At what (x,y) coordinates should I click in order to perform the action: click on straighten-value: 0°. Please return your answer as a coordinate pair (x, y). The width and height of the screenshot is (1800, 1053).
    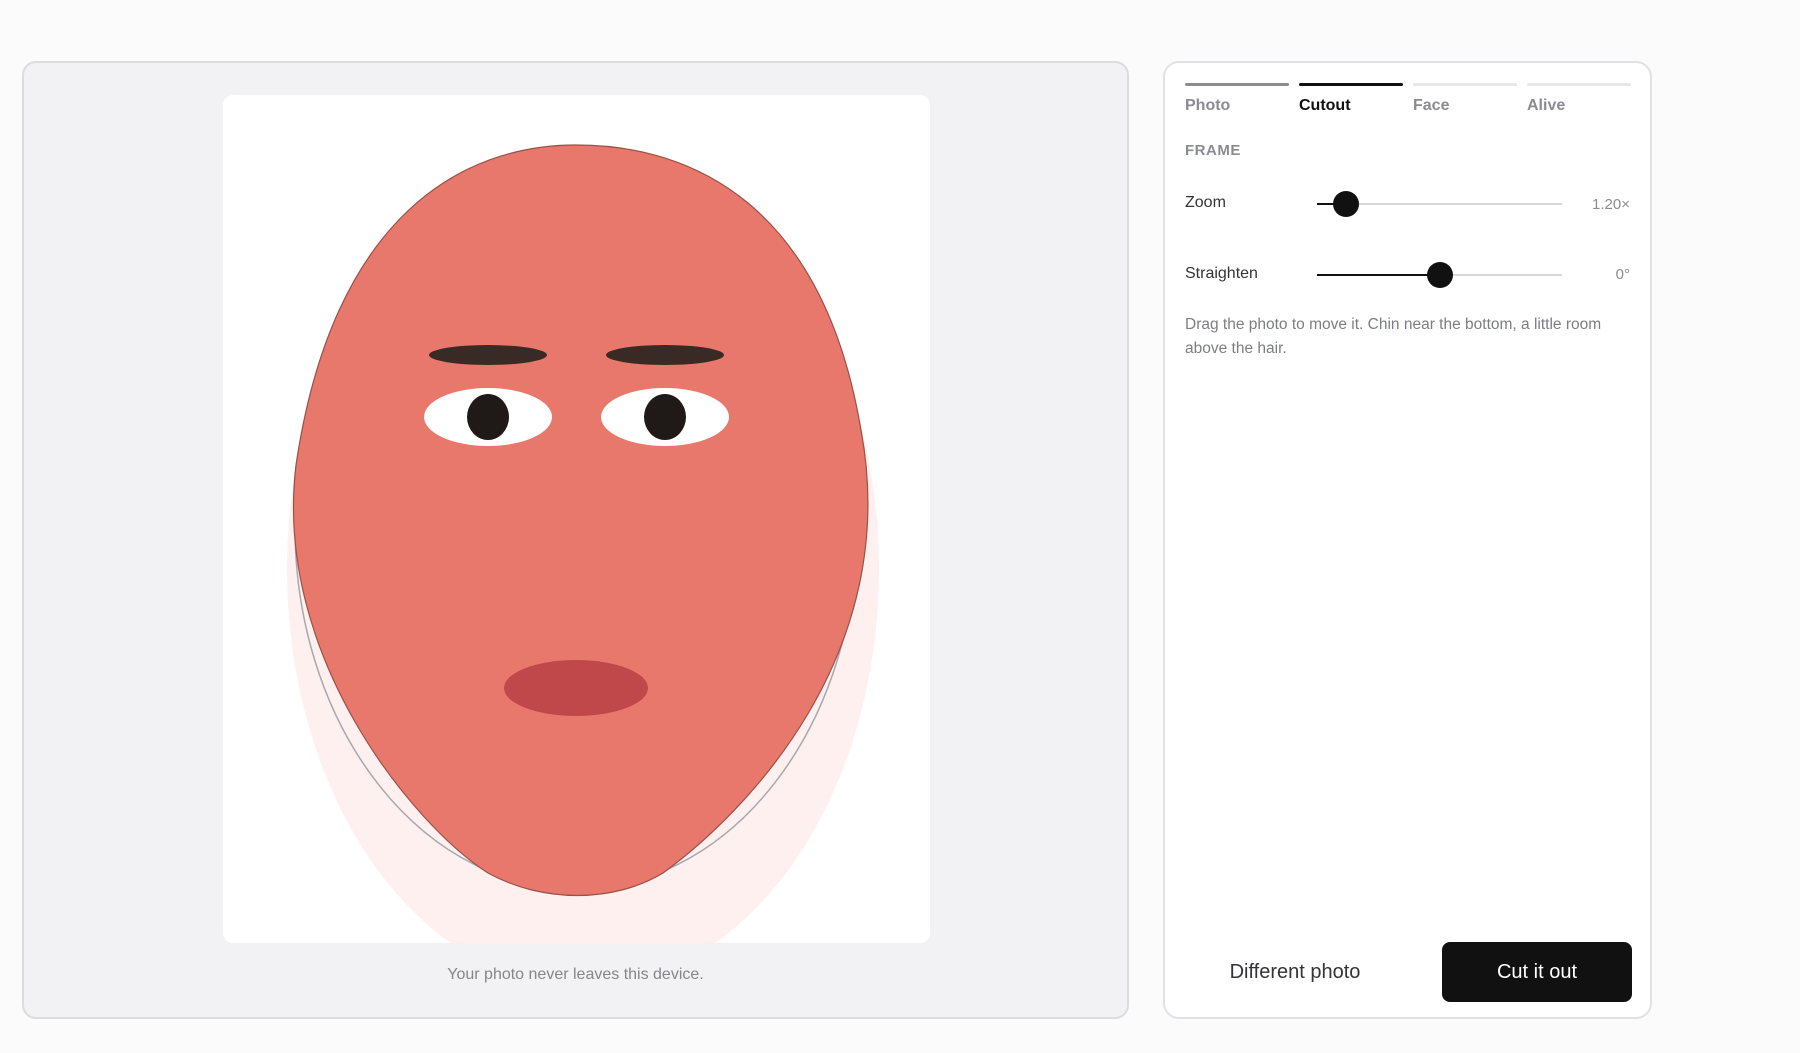
    Looking at the image, I should click on (1622, 274).